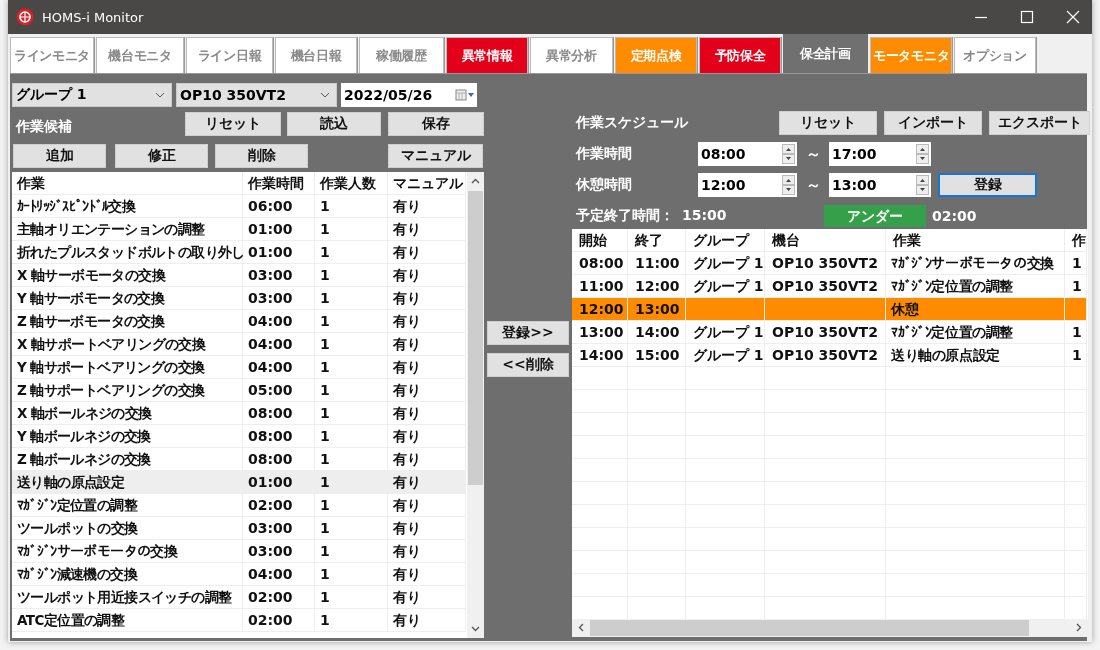 This screenshot has height=650, width=1100. What do you see at coordinates (409, 95) in the screenshot?
I see `date-picker: 2022/05/26` at bounding box center [409, 95].